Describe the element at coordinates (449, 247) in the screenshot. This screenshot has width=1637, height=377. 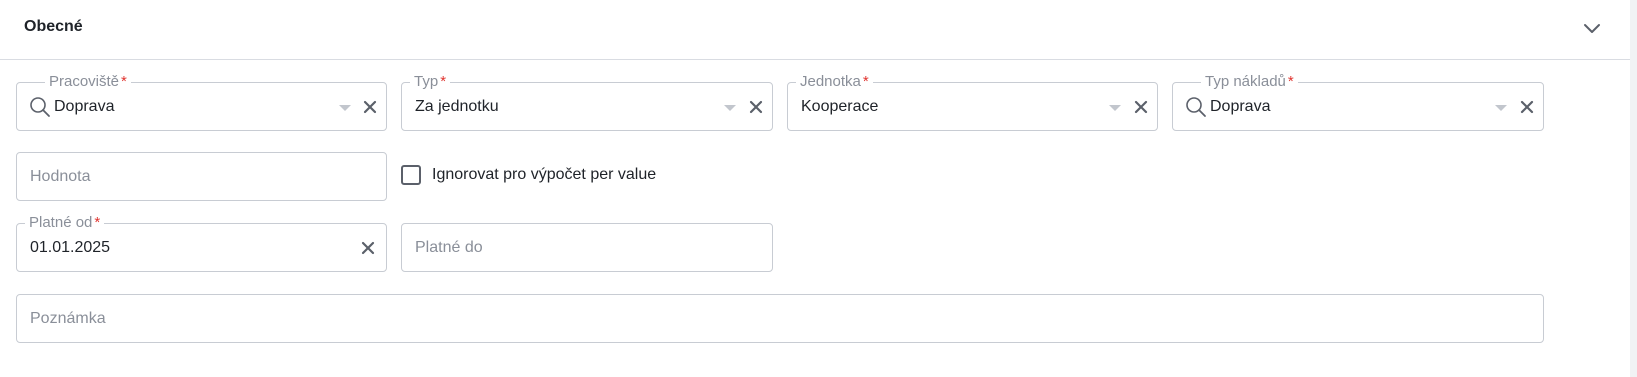
I see `platne-do-placeholder: Platné do` at that location.